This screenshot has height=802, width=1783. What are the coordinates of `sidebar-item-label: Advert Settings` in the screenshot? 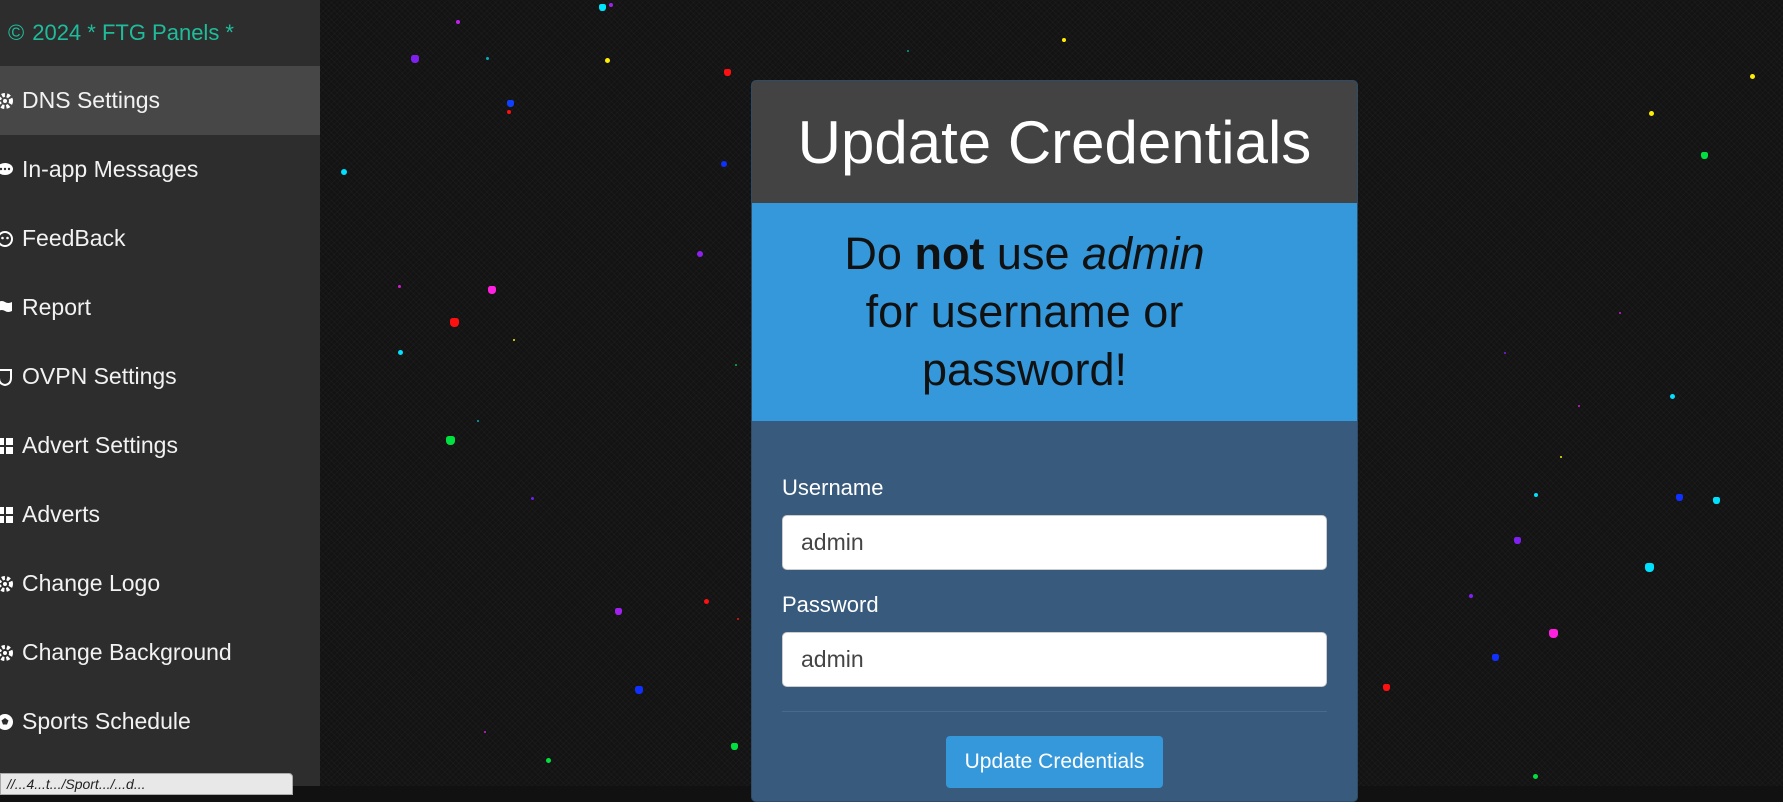 It's located at (100, 445).